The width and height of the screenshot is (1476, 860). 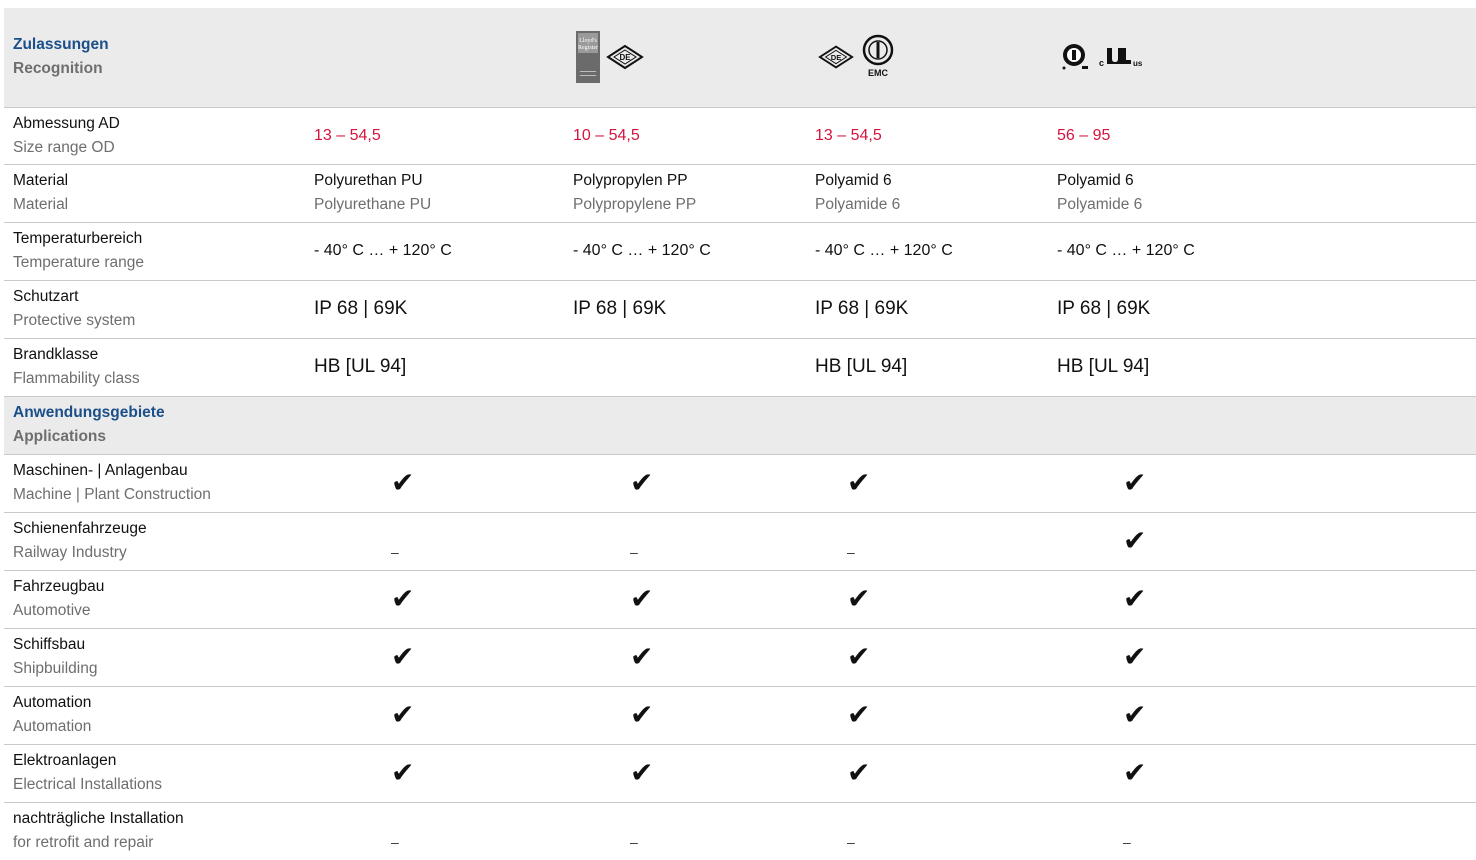 What do you see at coordinates (1260, 367) in the screenshot?
I see `flammability-cell-4: HB [UL 94]` at bounding box center [1260, 367].